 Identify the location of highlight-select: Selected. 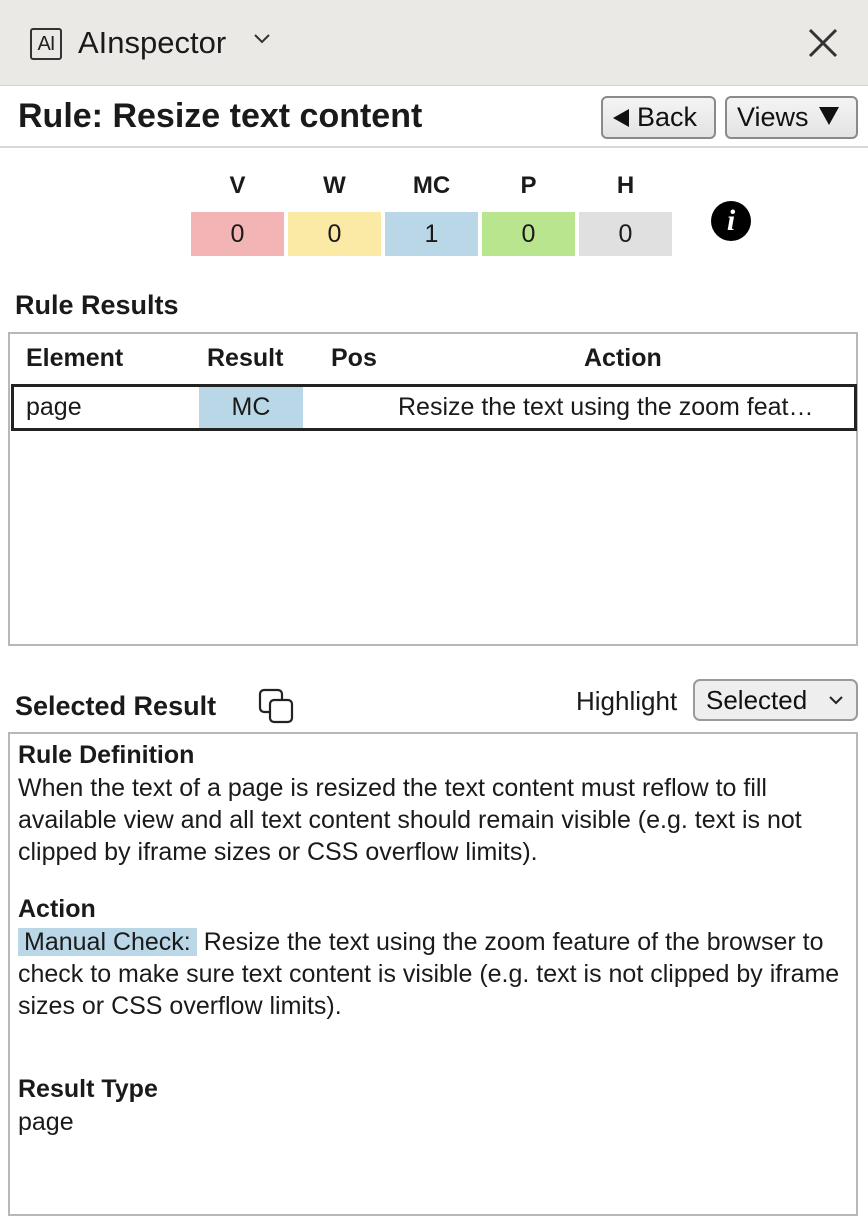
(775, 700).